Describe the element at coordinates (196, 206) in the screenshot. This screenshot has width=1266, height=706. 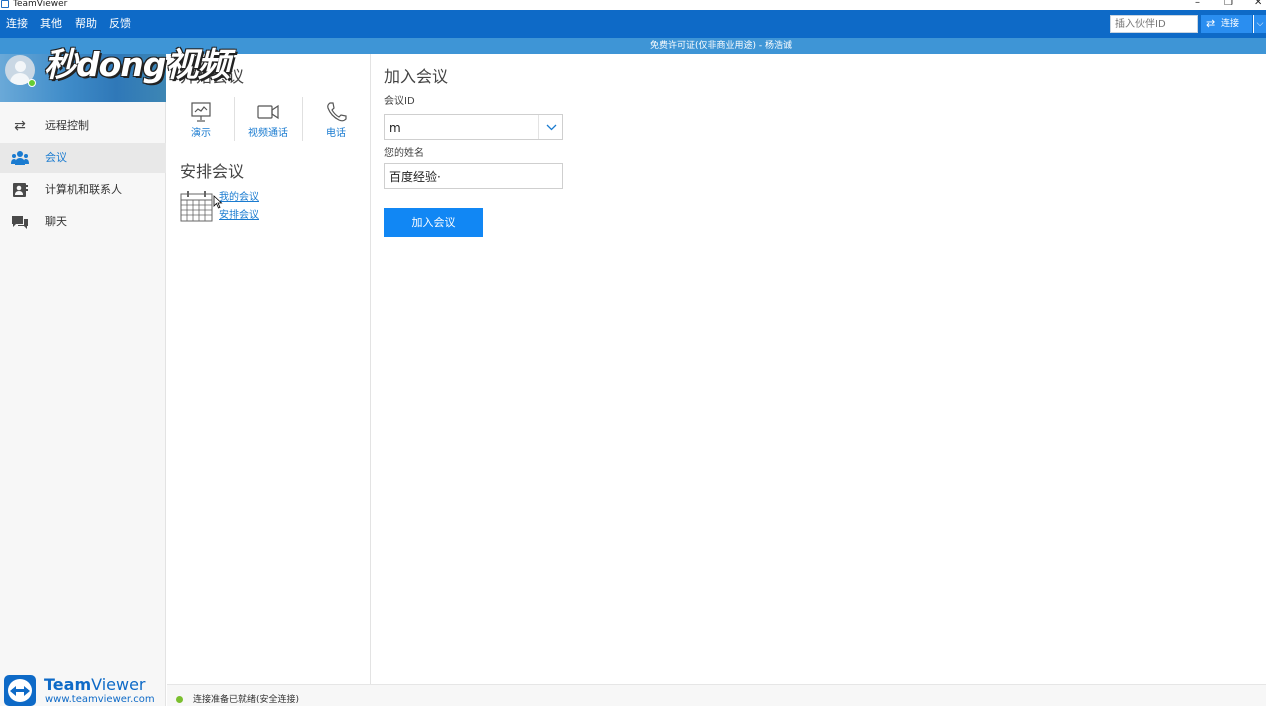
I see `calendar-icon` at that location.